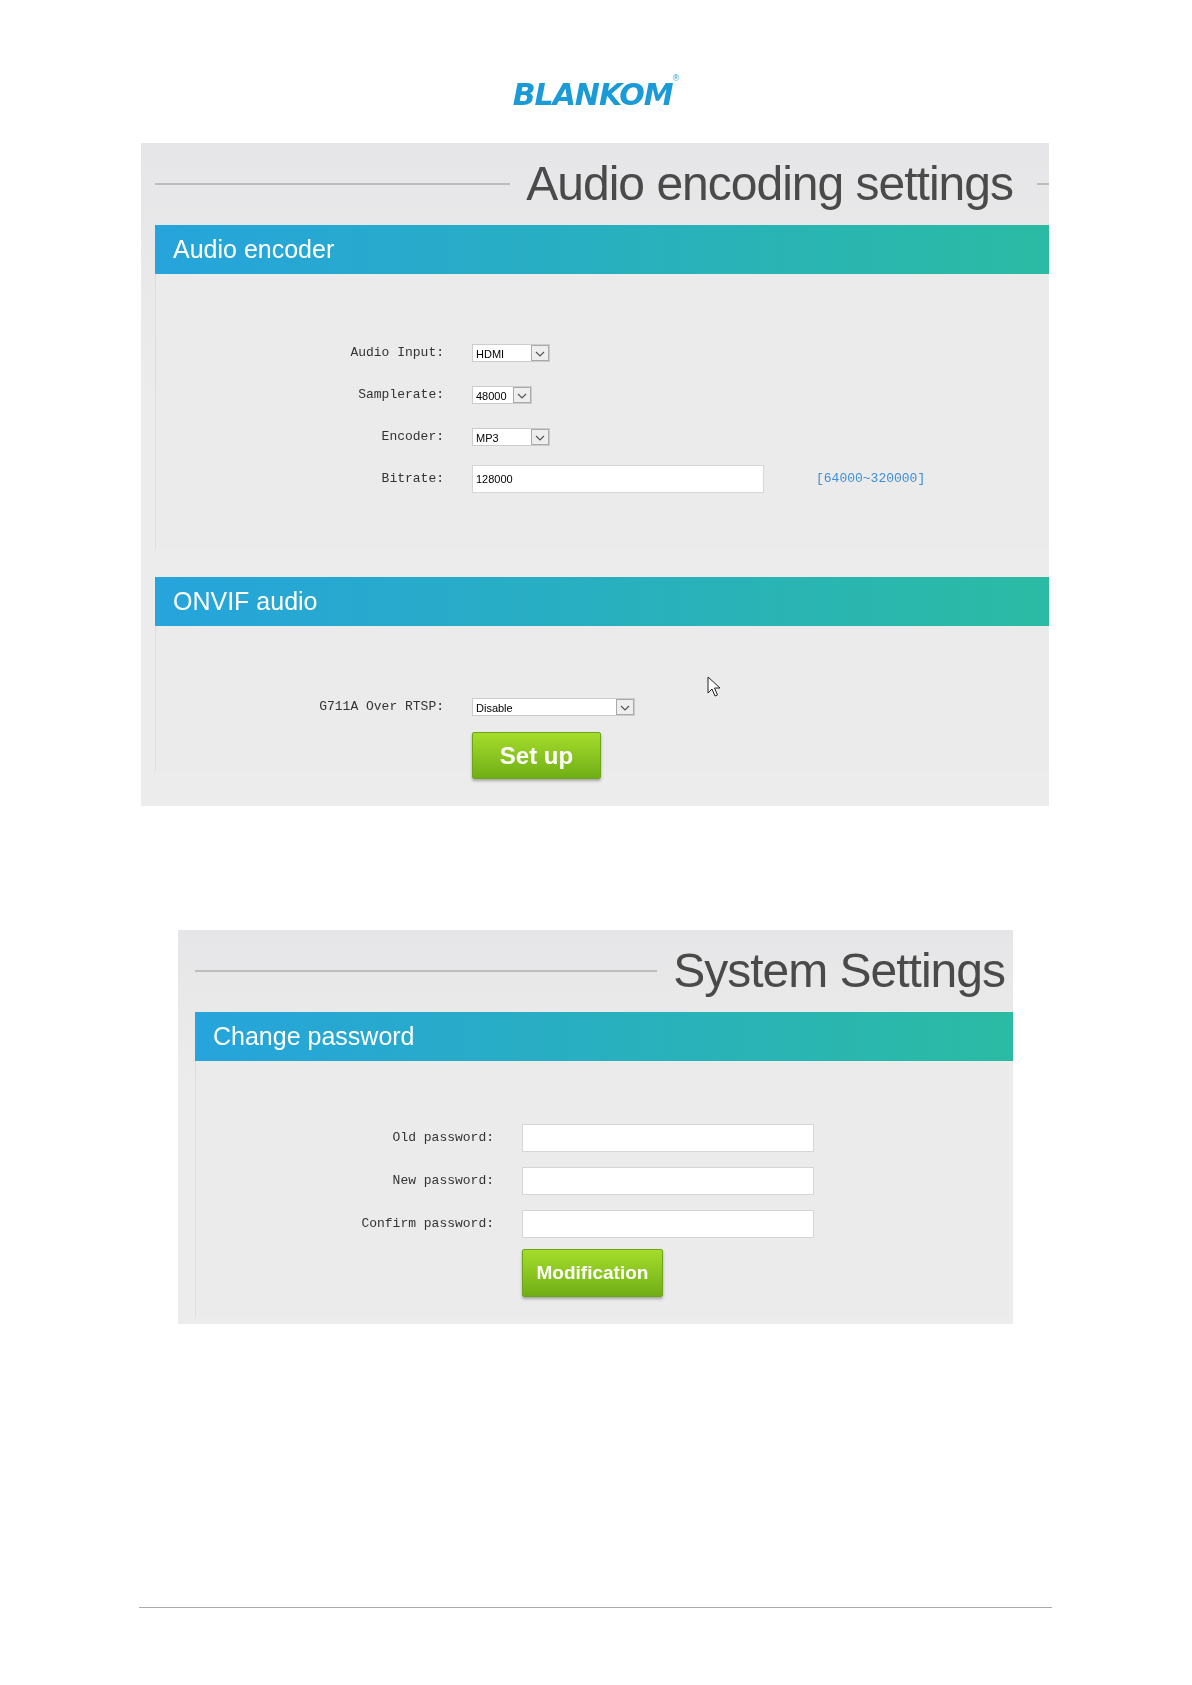  I want to click on field-label: Encoder:, so click(412, 437).